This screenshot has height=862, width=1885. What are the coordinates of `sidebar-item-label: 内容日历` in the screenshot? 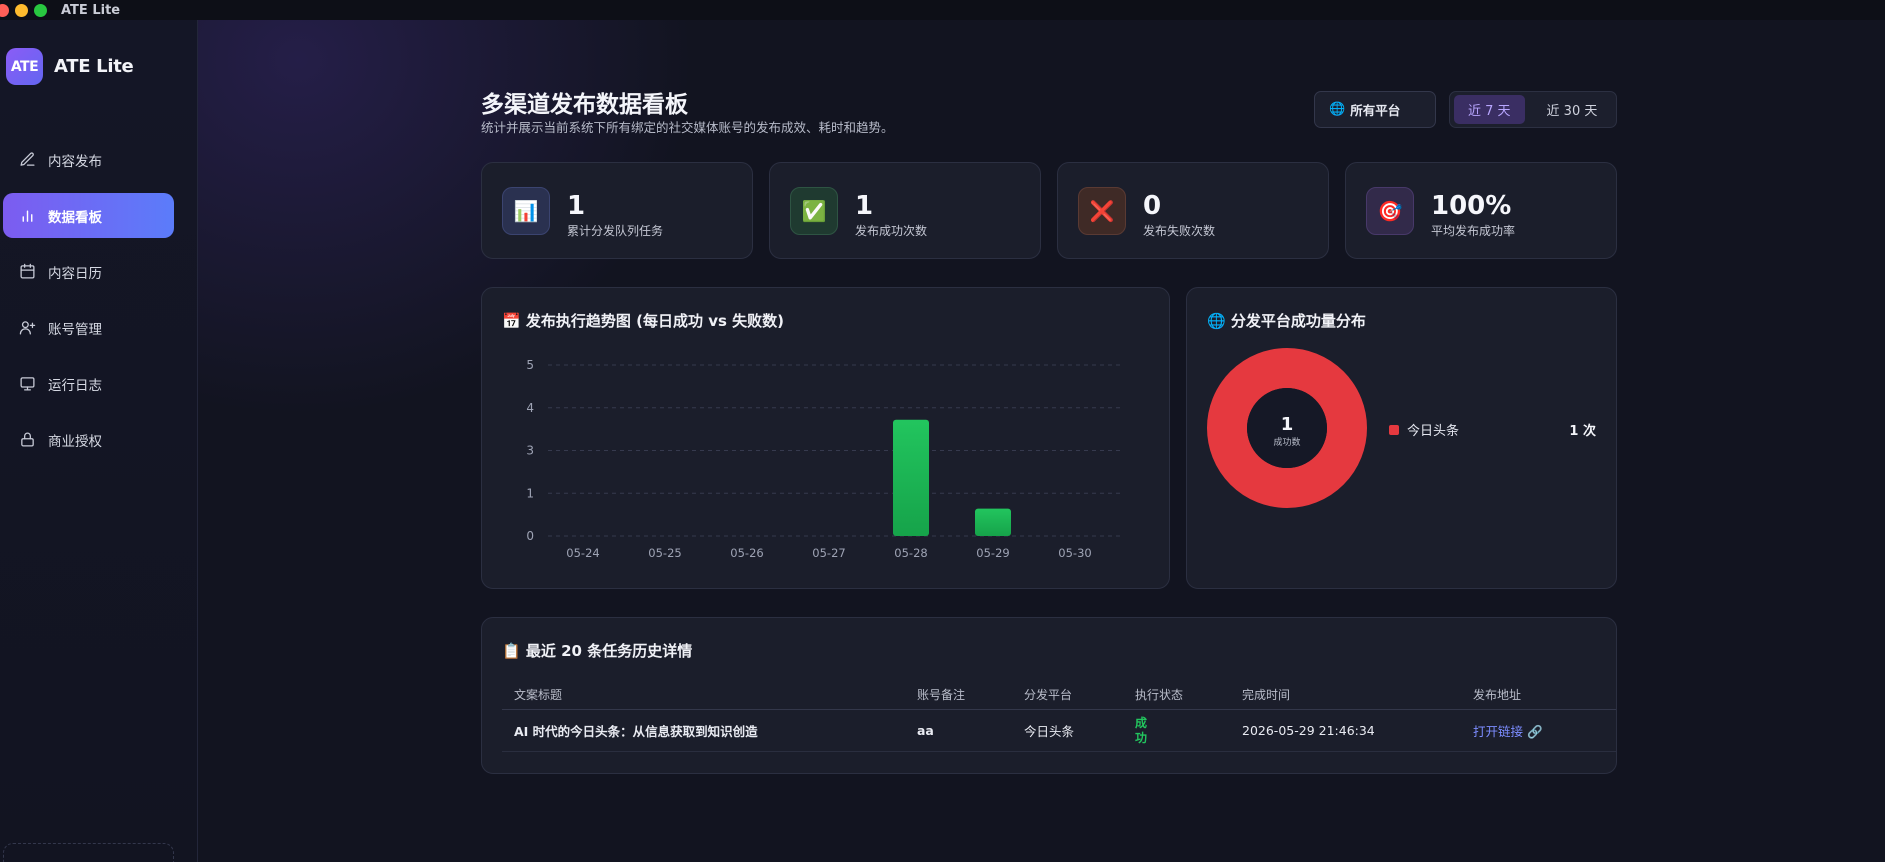 It's located at (75, 273).